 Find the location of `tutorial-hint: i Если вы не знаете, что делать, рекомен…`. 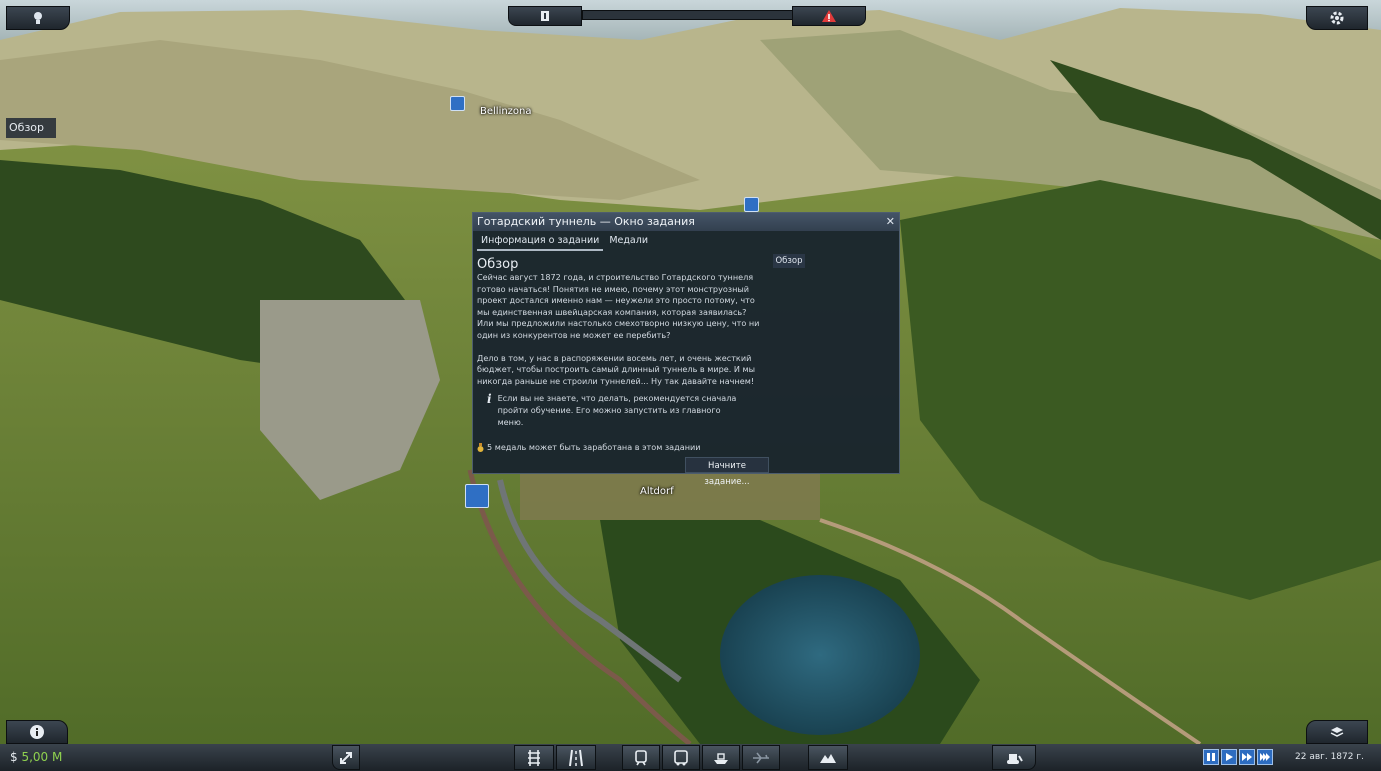

tutorial-hint: i Если вы не знаете, что делать, рекомен… is located at coordinates (617, 410).